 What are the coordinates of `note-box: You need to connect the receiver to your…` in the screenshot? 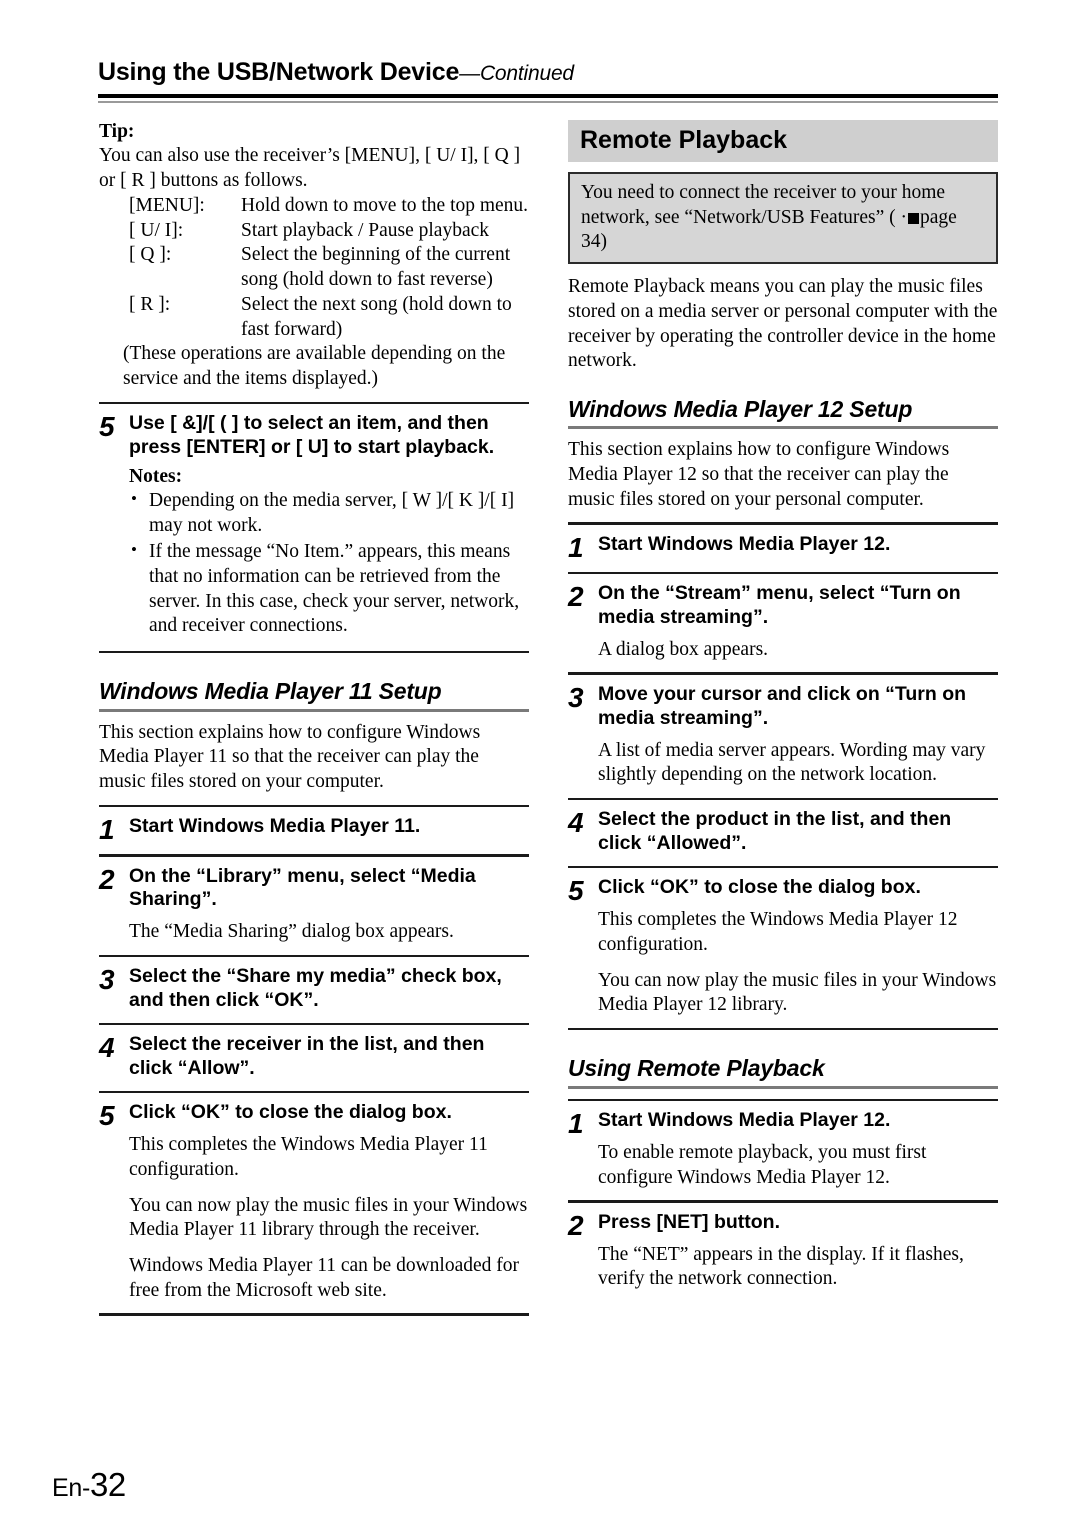 It's located at (783, 218).